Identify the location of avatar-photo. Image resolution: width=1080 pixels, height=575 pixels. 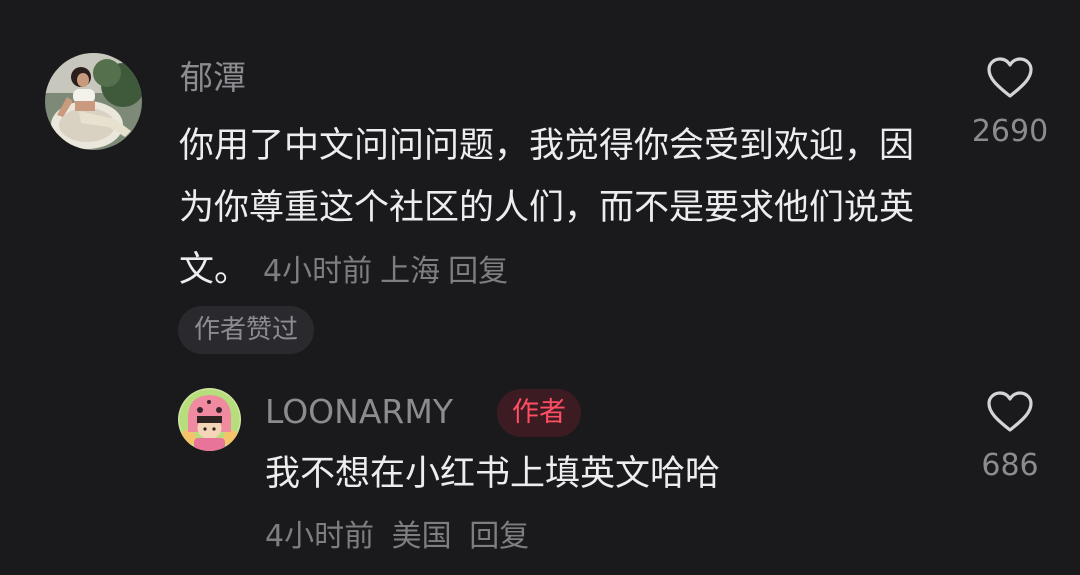
(93, 101).